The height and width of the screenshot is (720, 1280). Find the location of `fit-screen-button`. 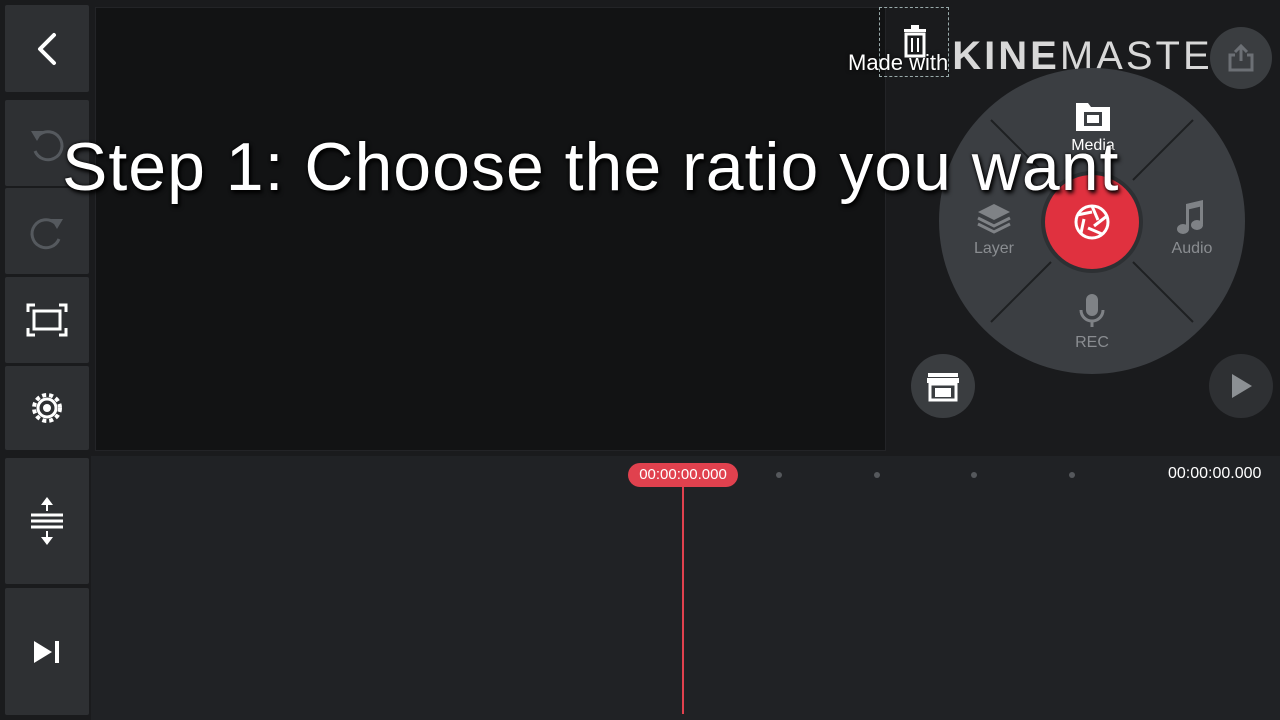

fit-screen-button is located at coordinates (47, 320).